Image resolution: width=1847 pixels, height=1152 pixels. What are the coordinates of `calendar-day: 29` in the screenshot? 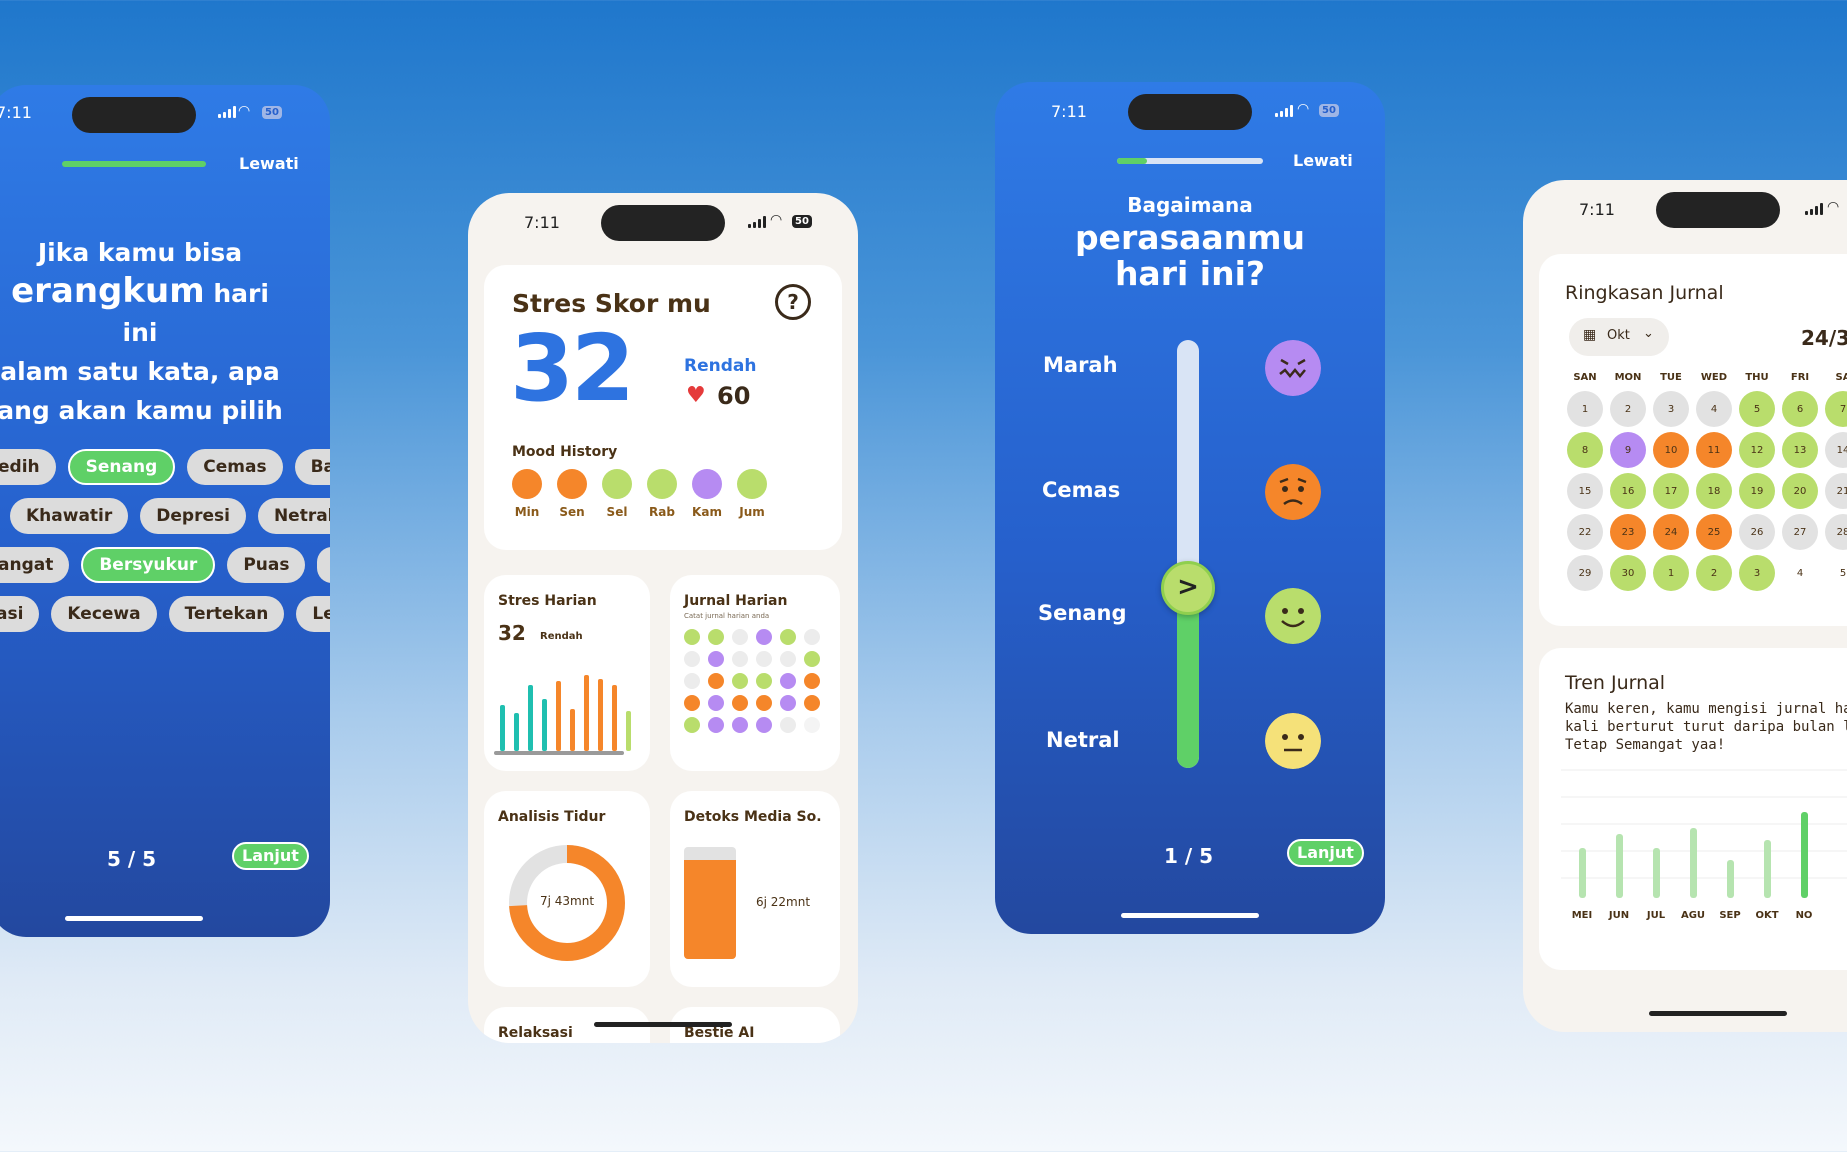 It's located at (1585, 573).